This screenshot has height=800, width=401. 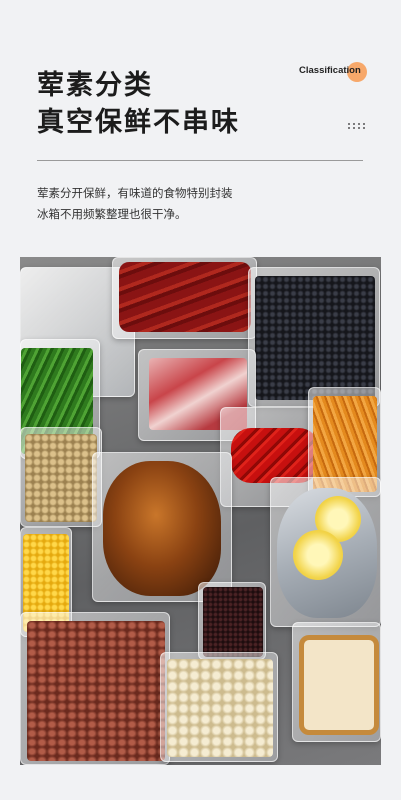 I want to click on badge-label: Classification, so click(x=330, y=70).